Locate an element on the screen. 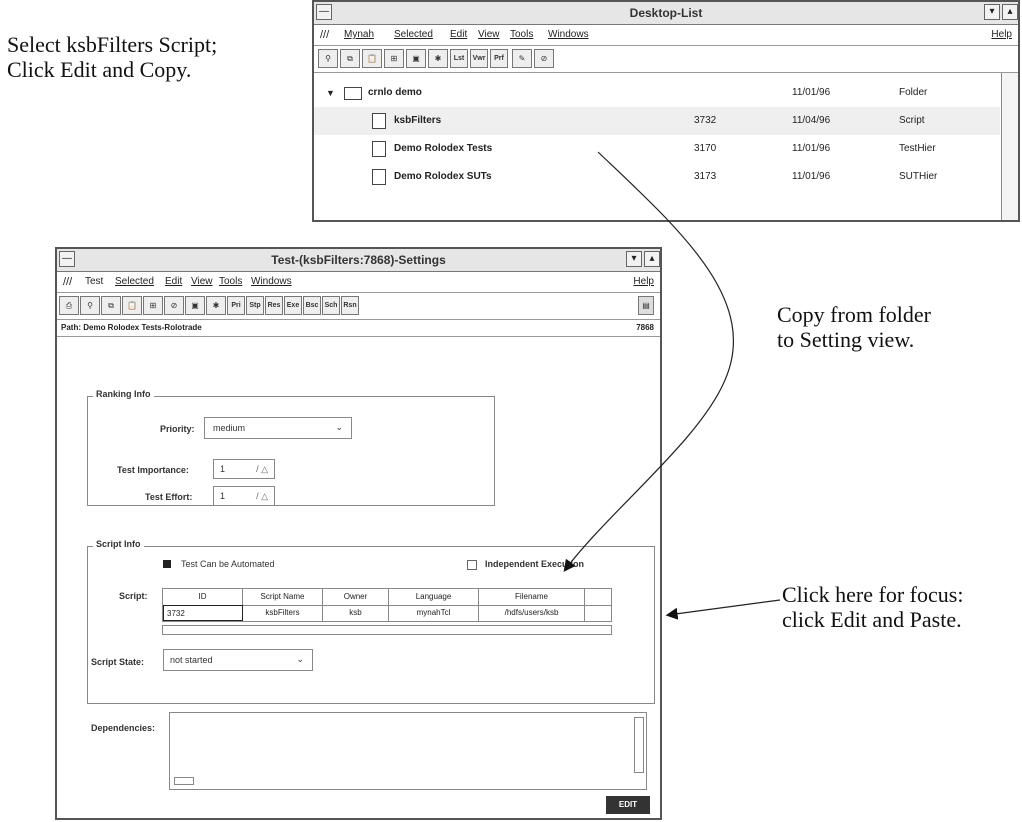  arrow-click-focus is located at coordinates (723, 609).